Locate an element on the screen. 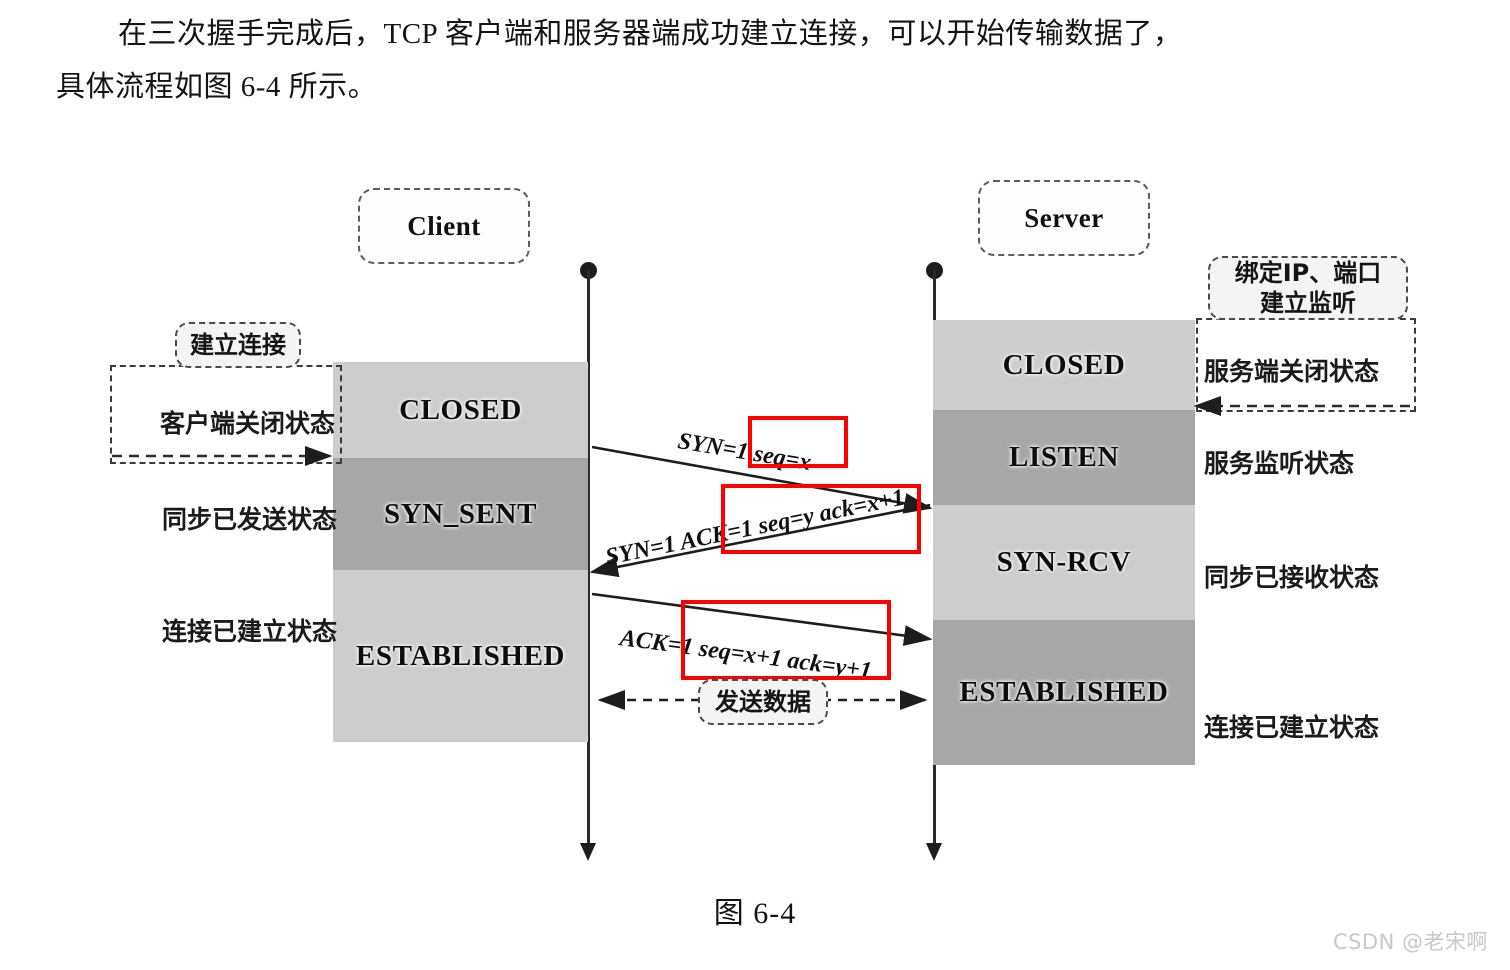 The image size is (1510, 970). highlight-box-seq-x1-ack-y1 is located at coordinates (786, 640).